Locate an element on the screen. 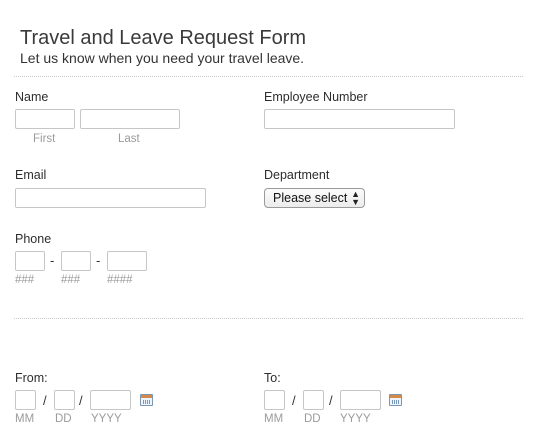  from-year-sublabel: YYYY is located at coordinates (106, 419).